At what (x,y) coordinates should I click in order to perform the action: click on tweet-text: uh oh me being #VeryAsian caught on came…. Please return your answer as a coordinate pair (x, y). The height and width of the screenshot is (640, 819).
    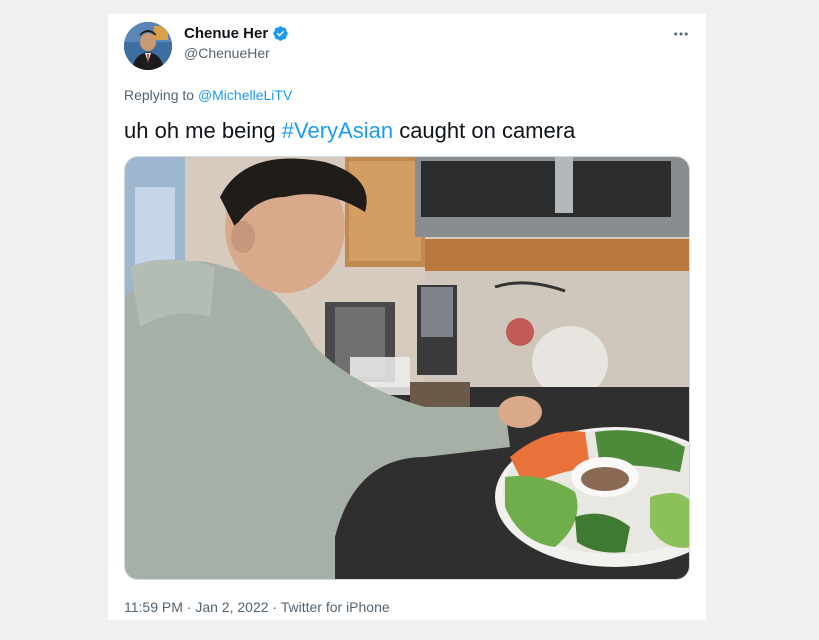
    Looking at the image, I should click on (349, 131).